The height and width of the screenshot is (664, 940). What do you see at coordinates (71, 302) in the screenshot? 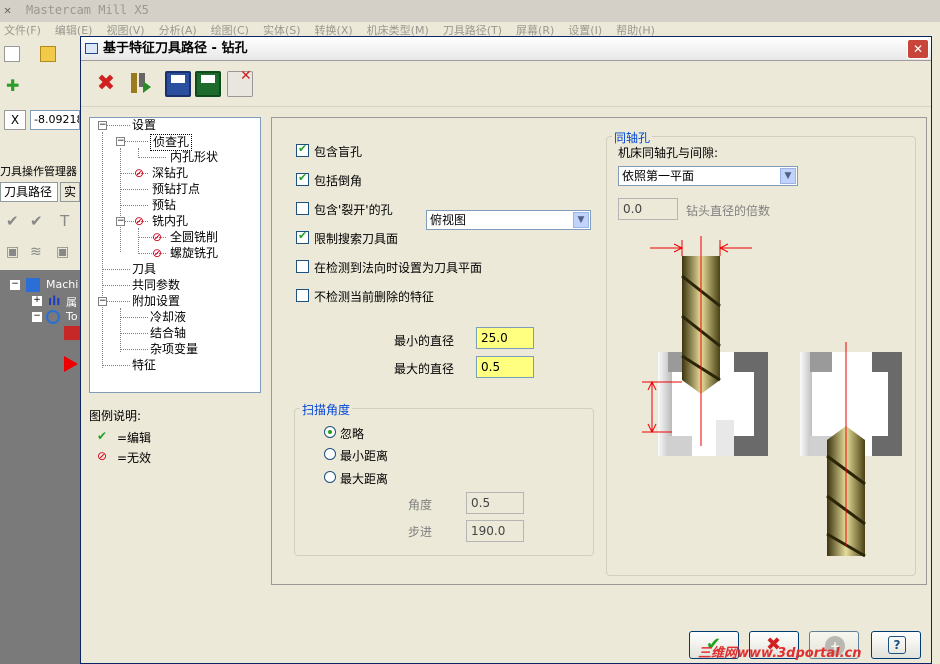
I see `tree-properties: 属` at bounding box center [71, 302].